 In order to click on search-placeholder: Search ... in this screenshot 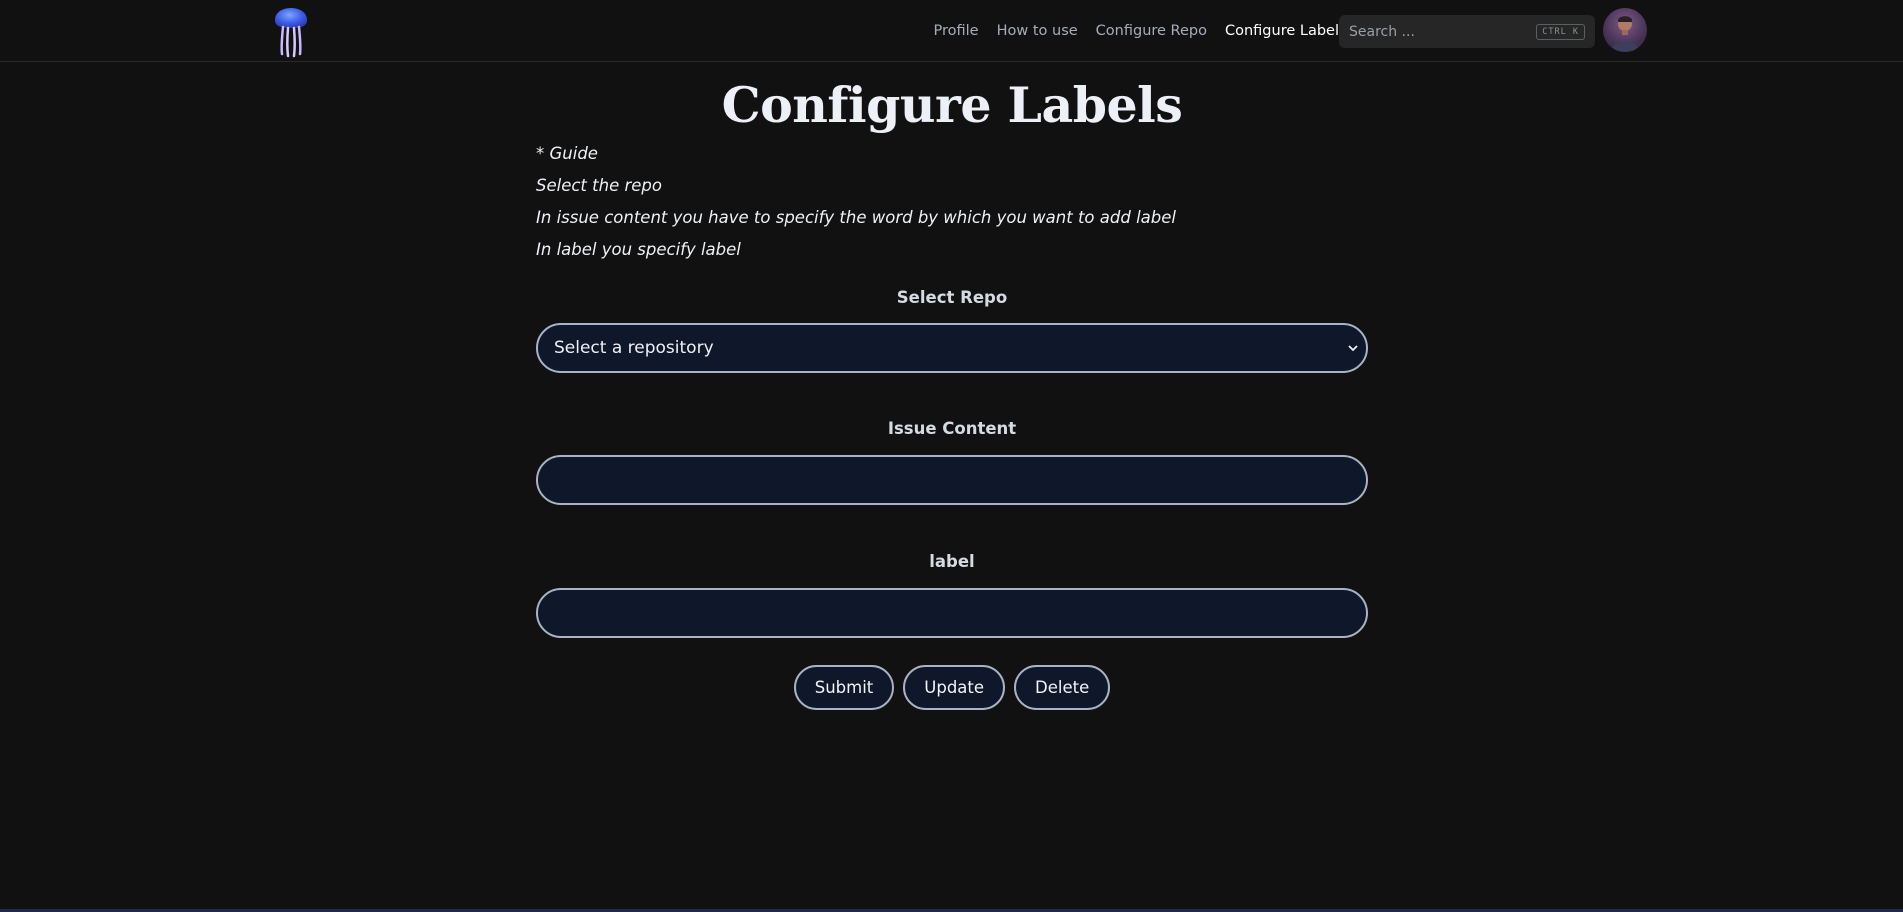, I will do `click(1382, 31)`.